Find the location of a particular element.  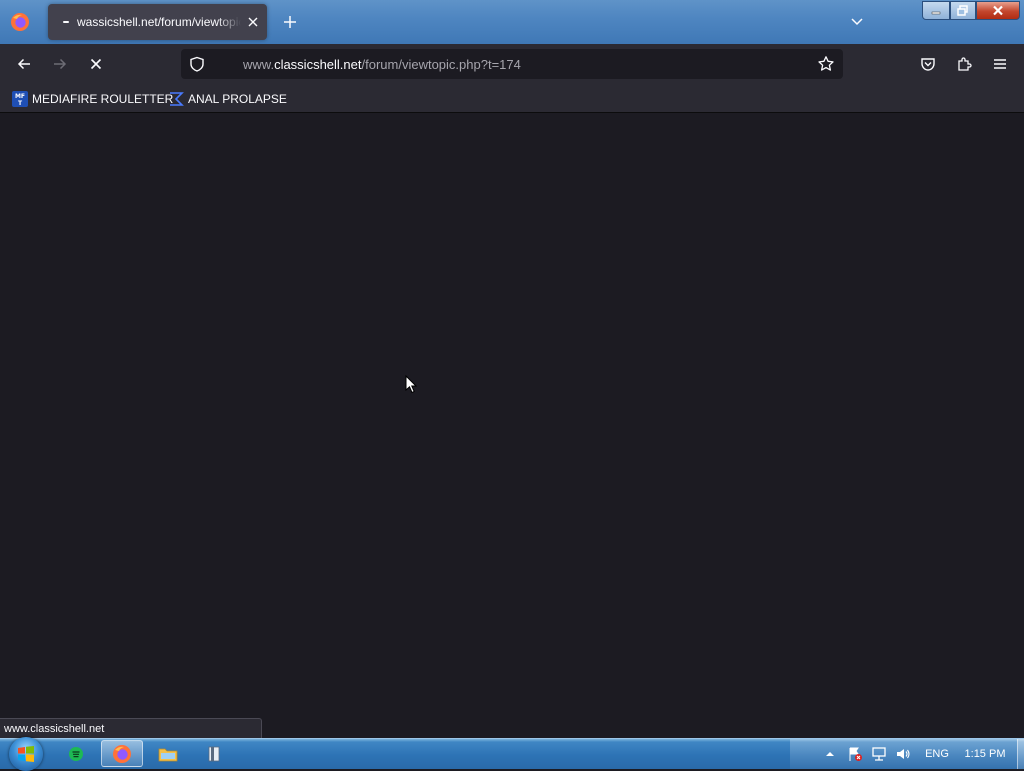

notification-area: ENG 1:15 PM is located at coordinates (907, 754).